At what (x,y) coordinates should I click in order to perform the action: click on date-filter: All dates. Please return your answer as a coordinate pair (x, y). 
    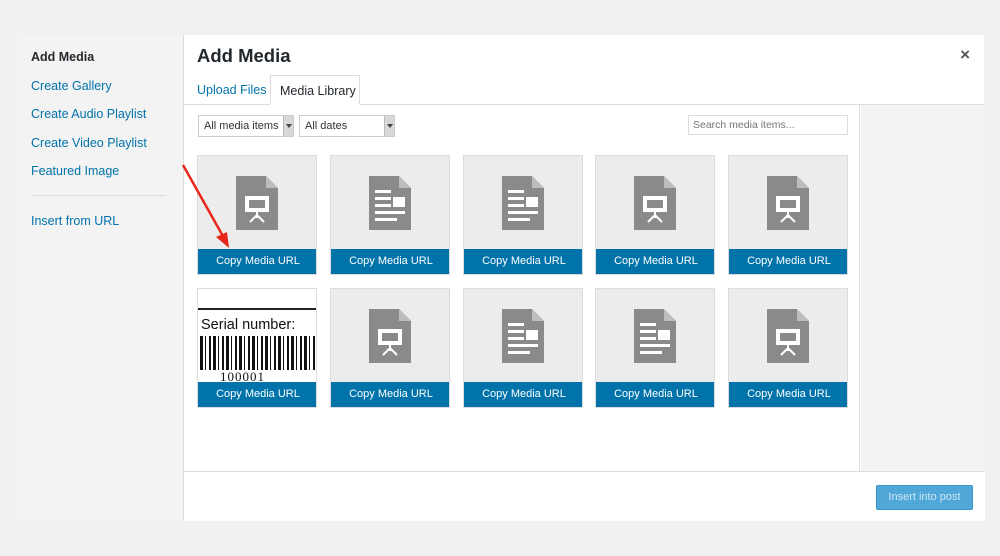
    Looking at the image, I should click on (347, 126).